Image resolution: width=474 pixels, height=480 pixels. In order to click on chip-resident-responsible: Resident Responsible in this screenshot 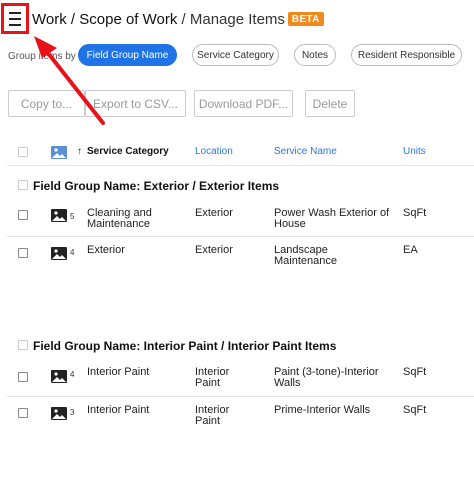, I will do `click(406, 55)`.